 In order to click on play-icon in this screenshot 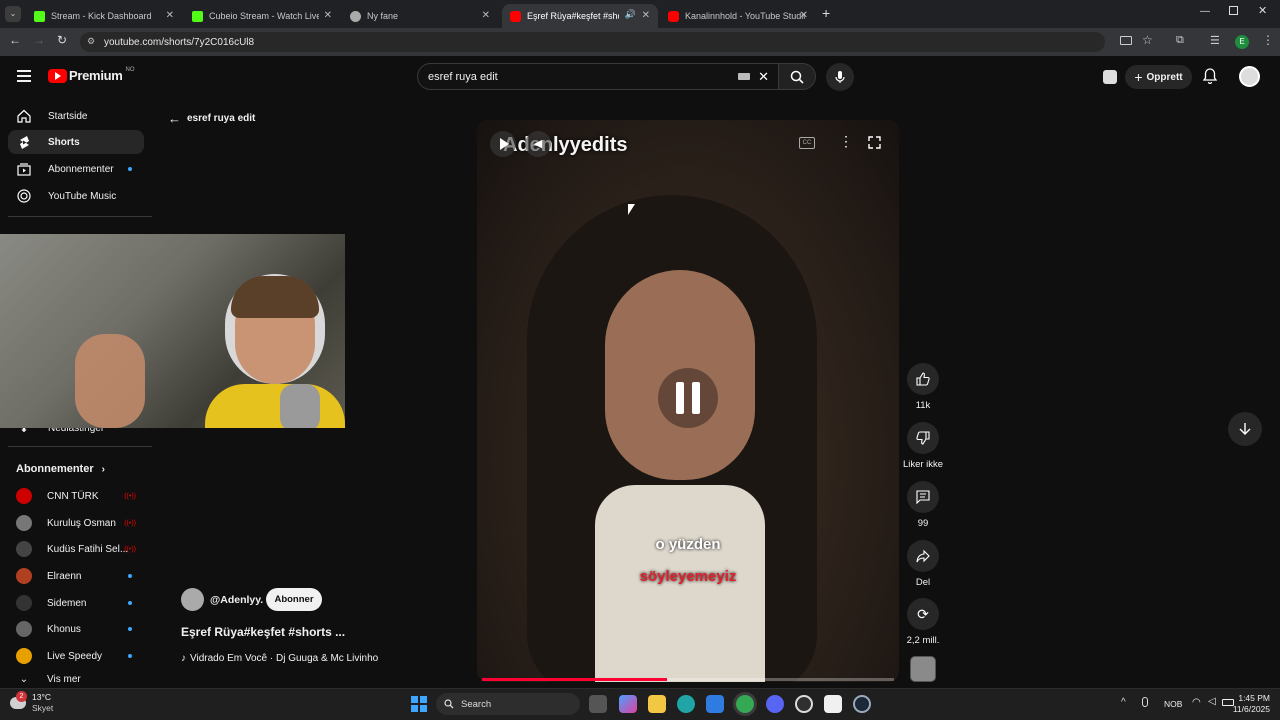, I will do `click(503, 144)`.